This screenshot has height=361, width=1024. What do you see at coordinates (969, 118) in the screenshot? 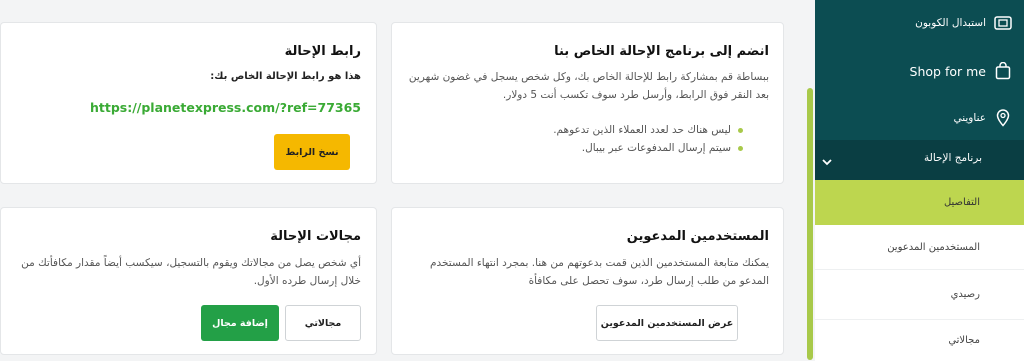
I see `sidebar-item-label: عناويني` at bounding box center [969, 118].